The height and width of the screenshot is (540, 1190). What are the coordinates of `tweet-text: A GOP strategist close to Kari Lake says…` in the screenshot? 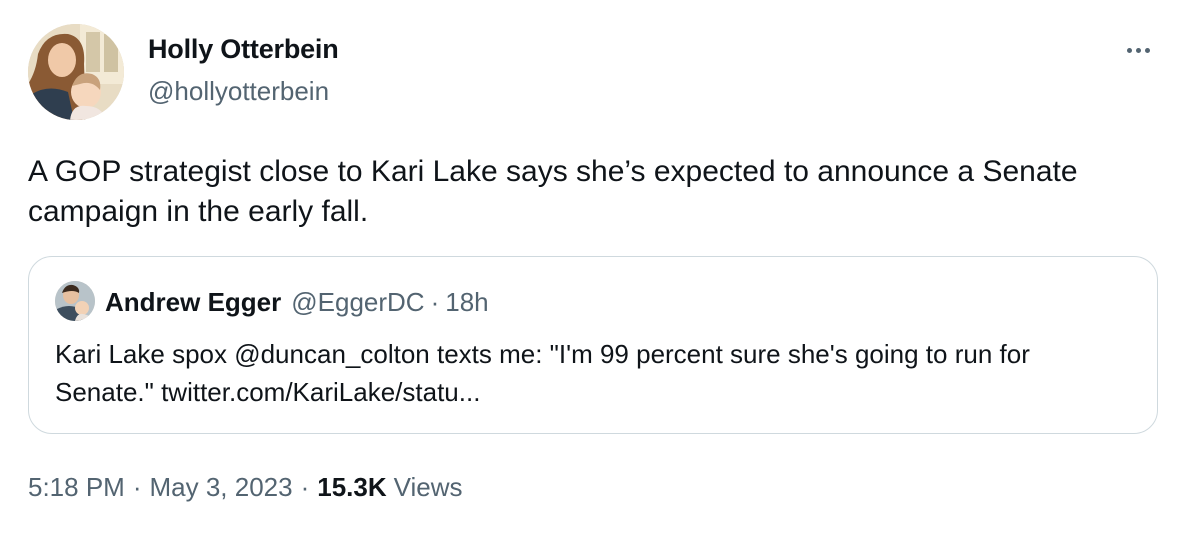 It's located at (553, 191).